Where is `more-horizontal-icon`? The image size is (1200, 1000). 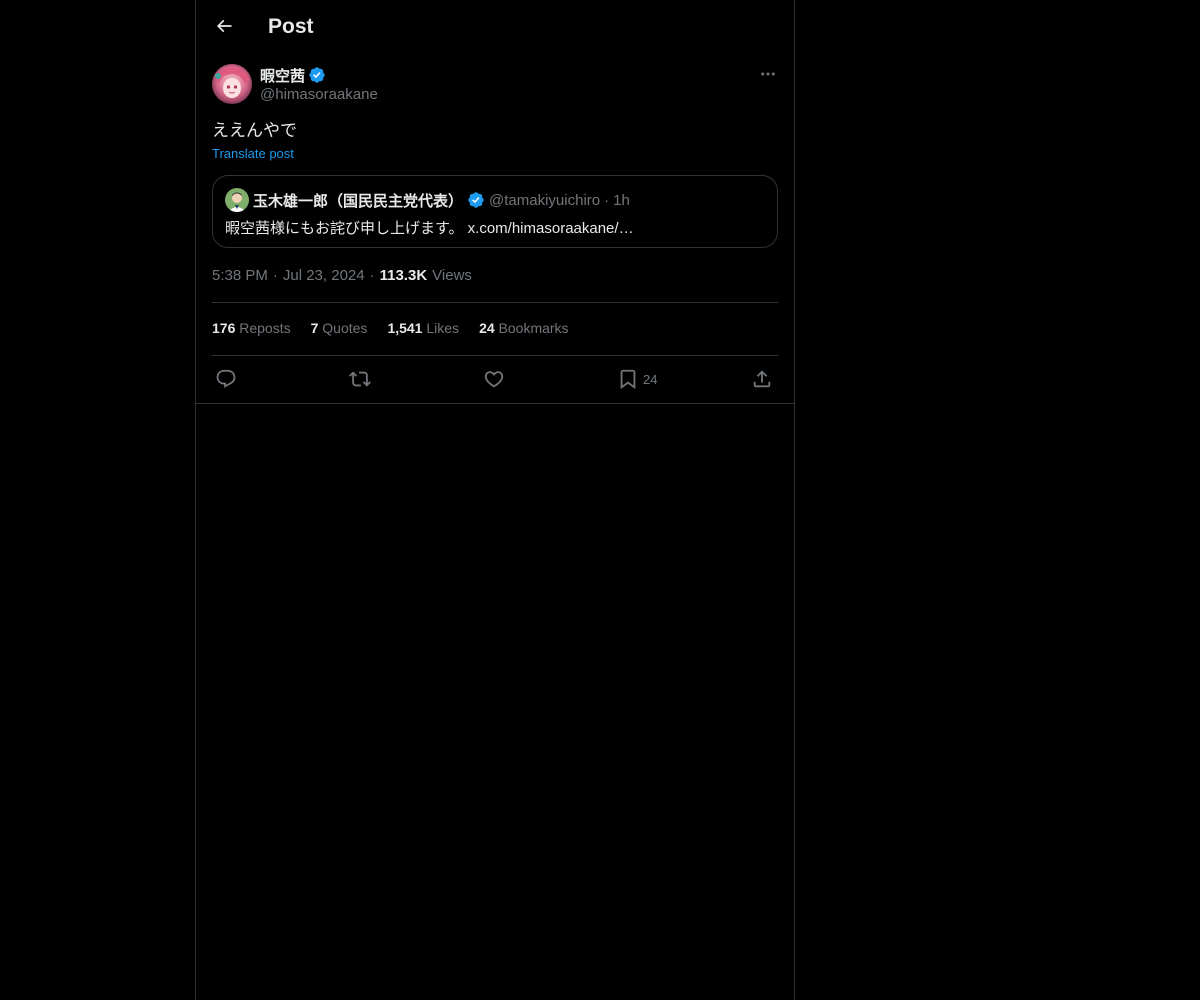 more-horizontal-icon is located at coordinates (768, 74).